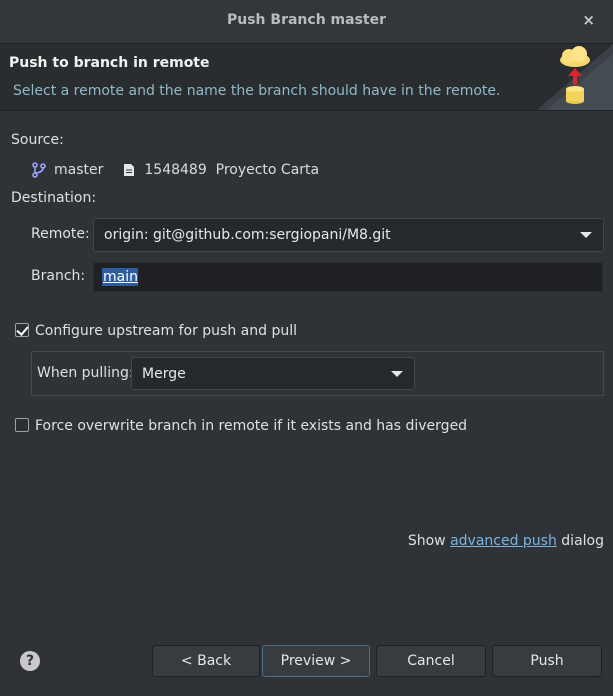 The image size is (613, 696). Describe the element at coordinates (58, 276) in the screenshot. I see `branch-label: Branch:` at that location.